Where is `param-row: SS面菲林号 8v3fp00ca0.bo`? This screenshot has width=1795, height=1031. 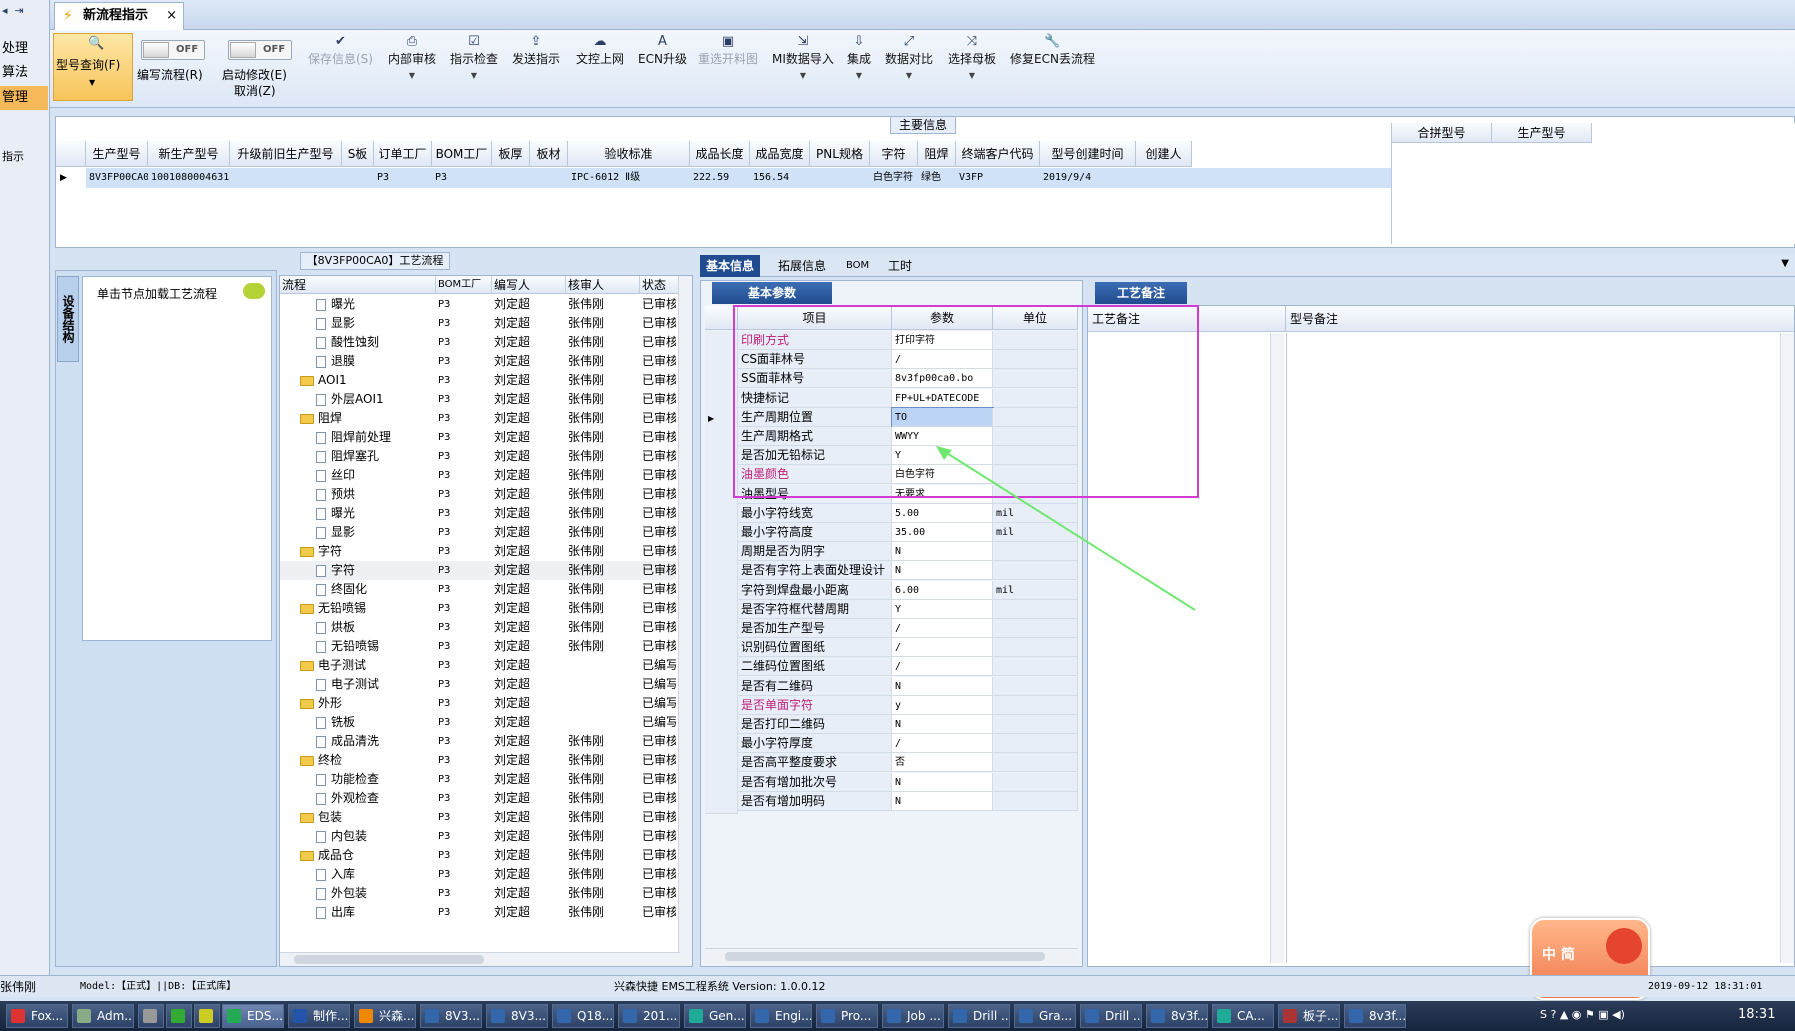
param-row: SS面菲林号 8v3fp00ca0.bo is located at coordinates (891, 380).